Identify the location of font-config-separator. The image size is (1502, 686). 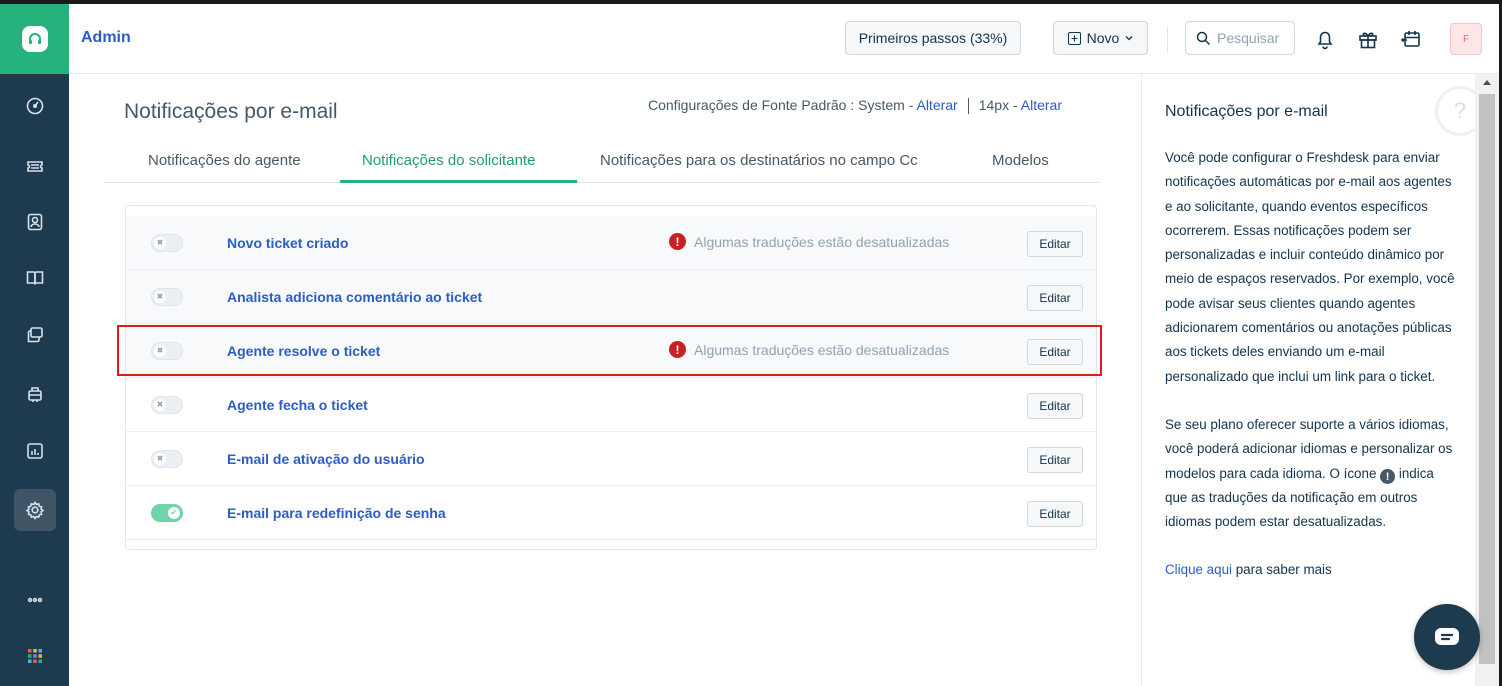
(968, 106).